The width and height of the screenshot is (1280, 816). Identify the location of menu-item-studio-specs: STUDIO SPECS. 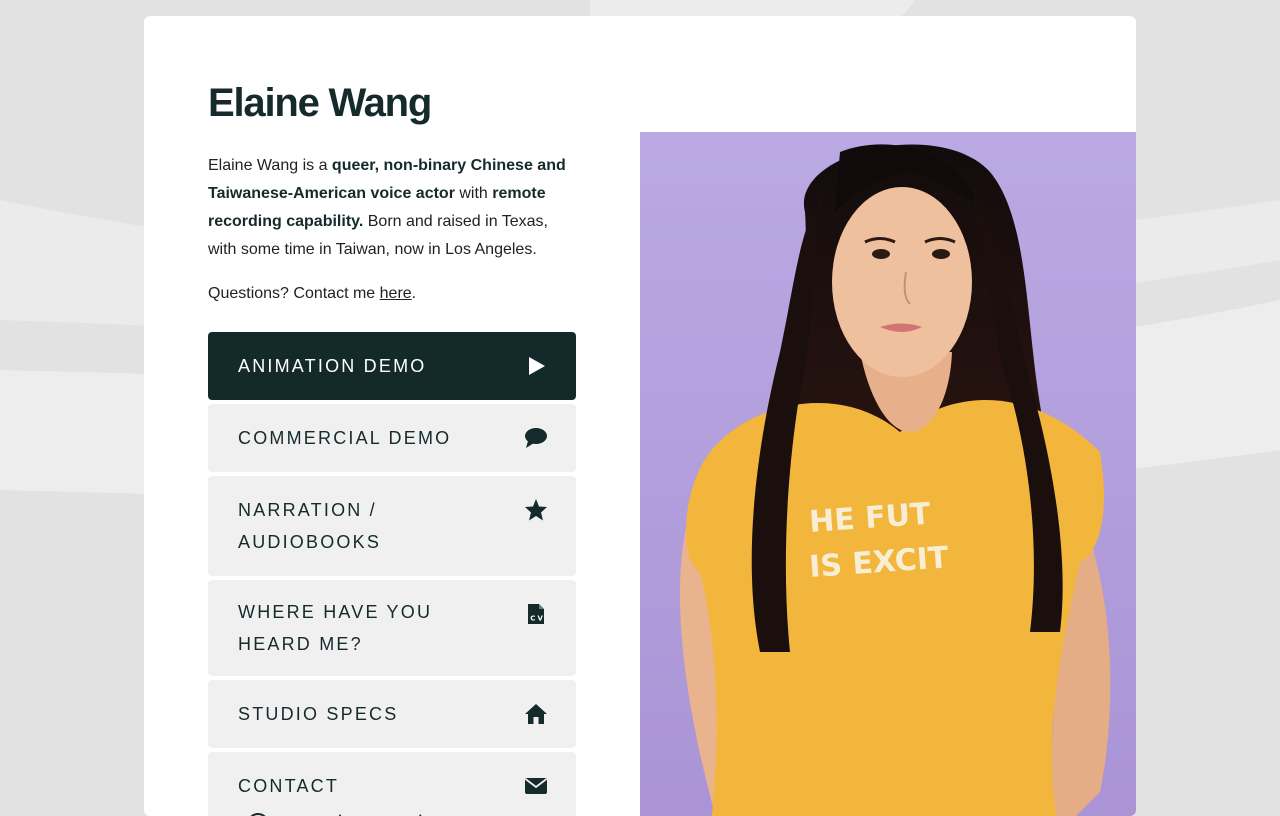
(392, 714).